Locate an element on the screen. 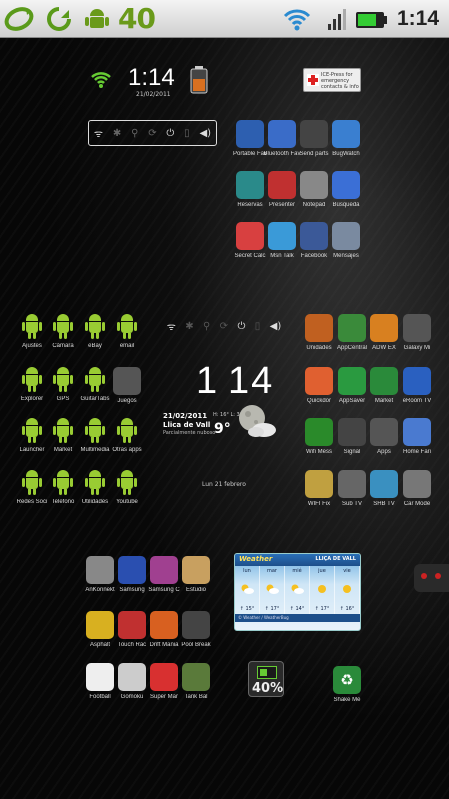  weather-clock-condition: Parcialmente nuboso is located at coordinates (189, 433).